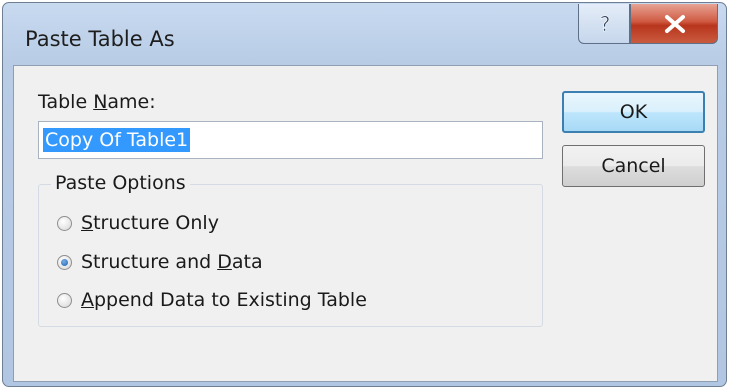  What do you see at coordinates (100, 39) in the screenshot?
I see `dialog-title: Paste Table As` at bounding box center [100, 39].